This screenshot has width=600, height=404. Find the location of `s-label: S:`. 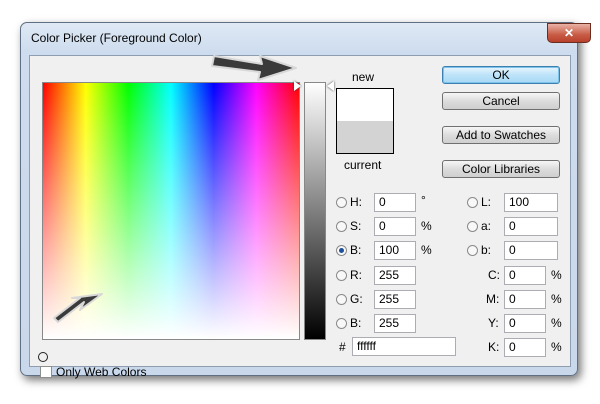

s-label: S: is located at coordinates (356, 226).